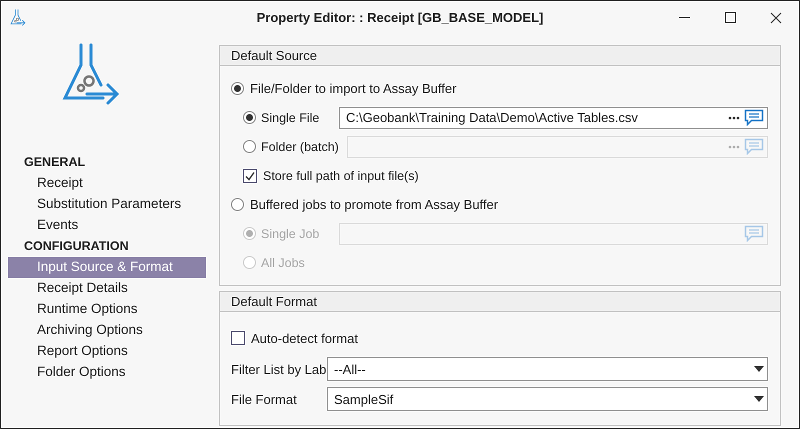  What do you see at coordinates (279, 369) in the screenshot?
I see `field-label: Filter List by Lab` at bounding box center [279, 369].